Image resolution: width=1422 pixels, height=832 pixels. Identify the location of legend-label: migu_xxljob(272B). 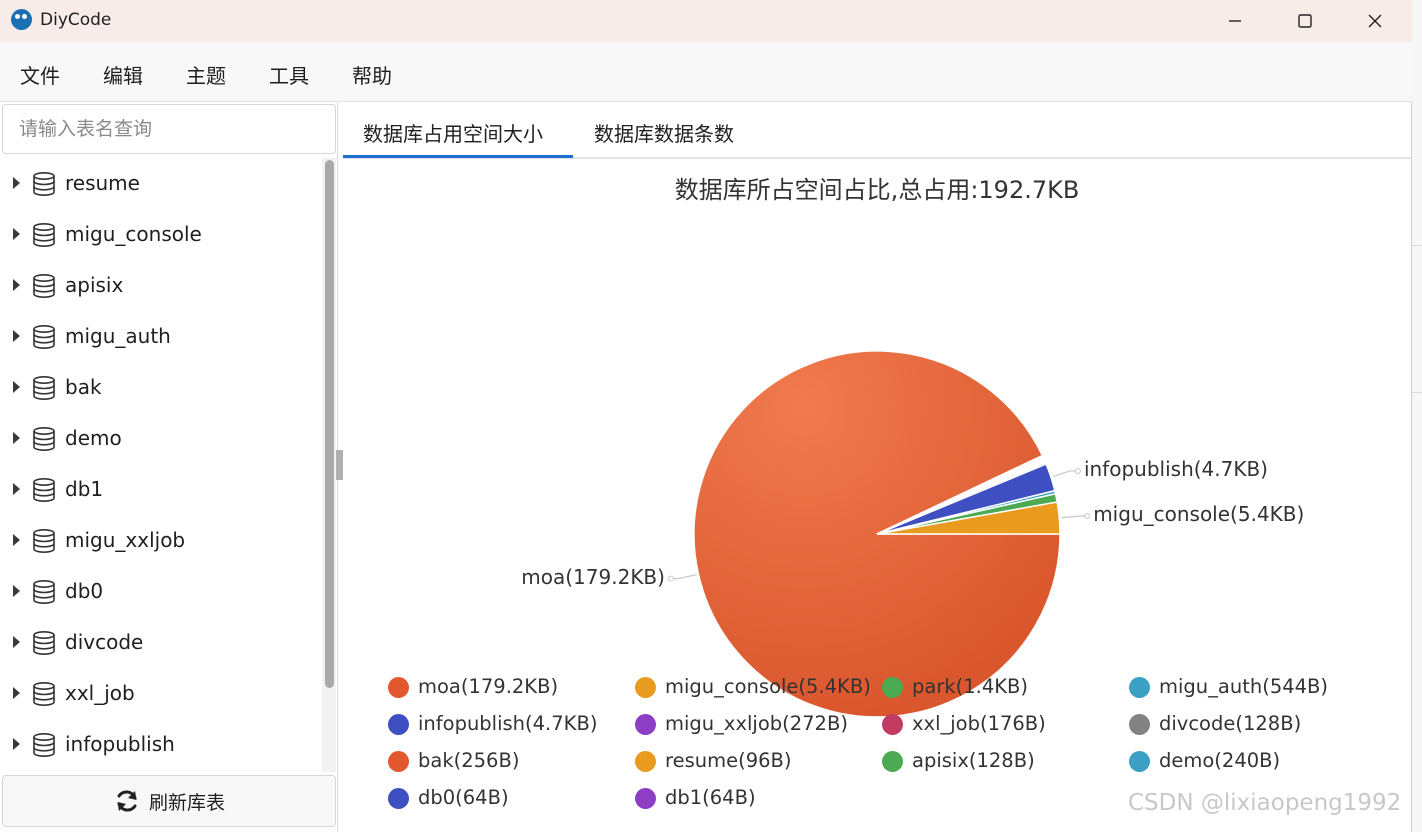
(756, 723).